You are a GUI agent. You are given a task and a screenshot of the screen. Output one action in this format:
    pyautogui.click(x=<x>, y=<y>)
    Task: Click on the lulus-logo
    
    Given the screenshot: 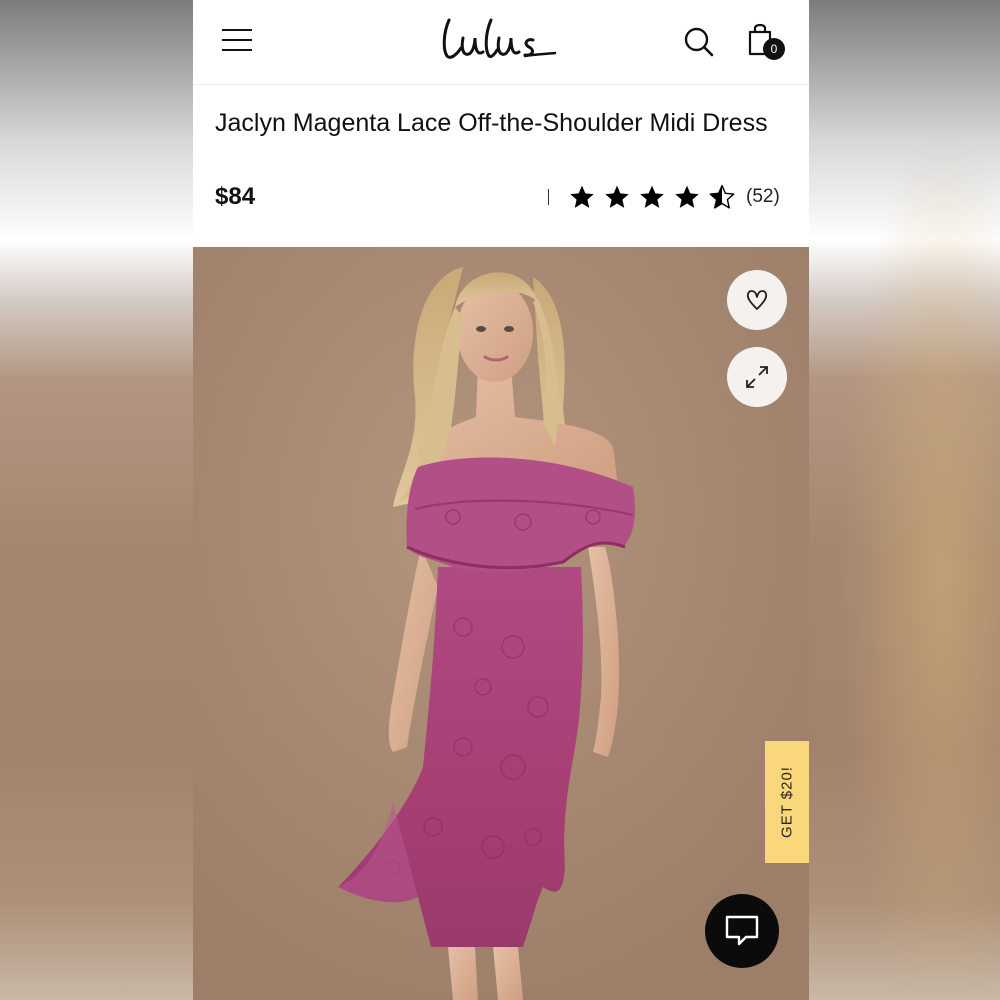 What is the action you would take?
    pyautogui.click(x=500, y=39)
    